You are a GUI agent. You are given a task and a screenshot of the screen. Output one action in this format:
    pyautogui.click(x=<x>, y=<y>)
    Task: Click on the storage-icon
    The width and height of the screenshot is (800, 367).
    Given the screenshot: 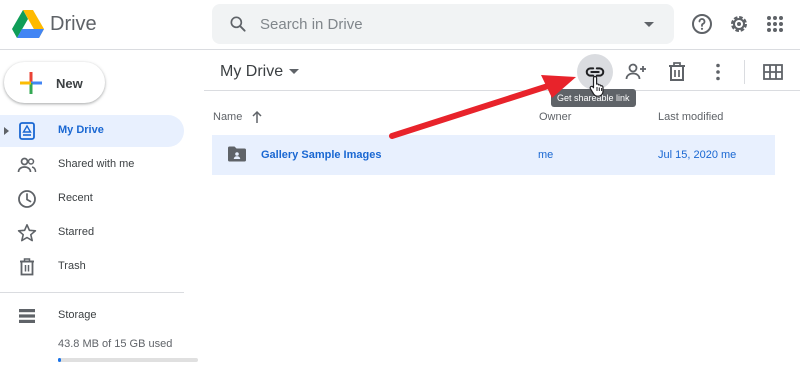 What is the action you would take?
    pyautogui.click(x=27, y=316)
    